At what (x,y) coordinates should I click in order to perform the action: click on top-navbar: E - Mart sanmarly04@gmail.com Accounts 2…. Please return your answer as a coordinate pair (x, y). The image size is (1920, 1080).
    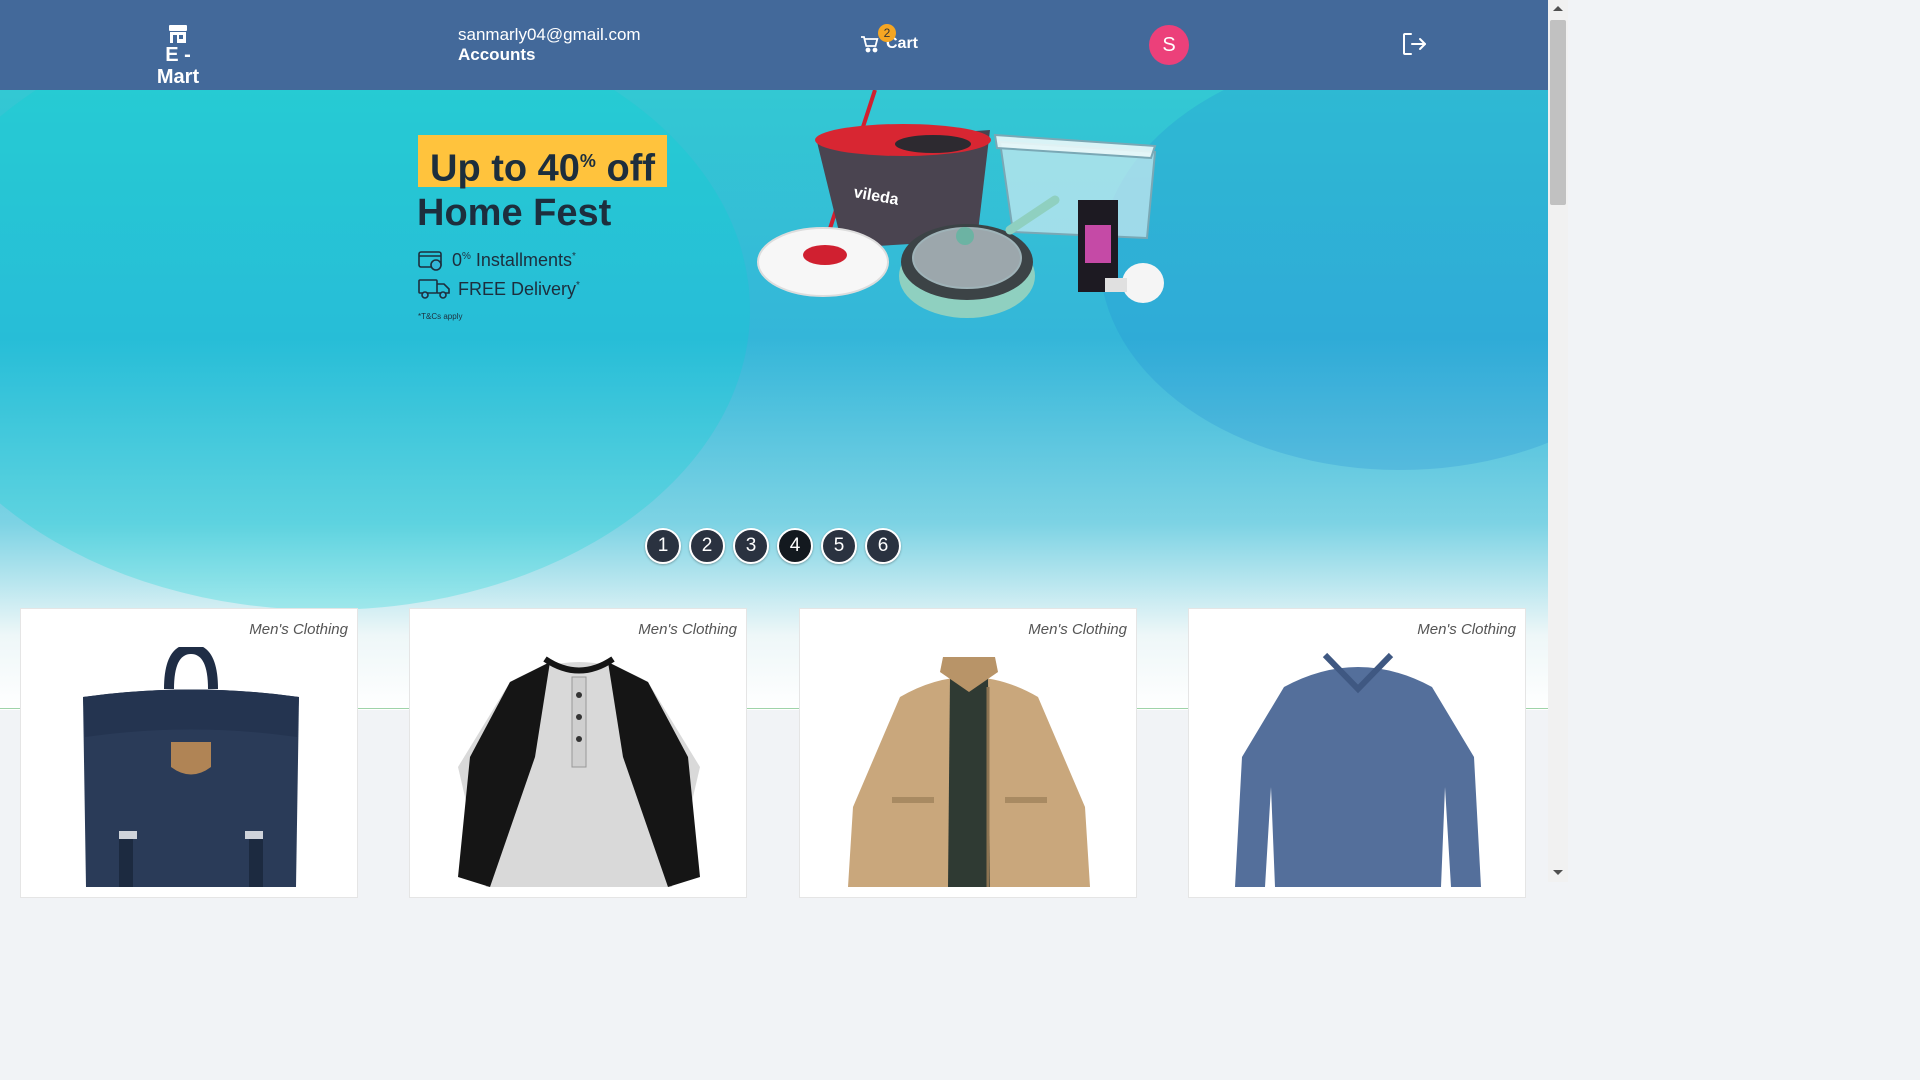
    Looking at the image, I should click on (774, 45).